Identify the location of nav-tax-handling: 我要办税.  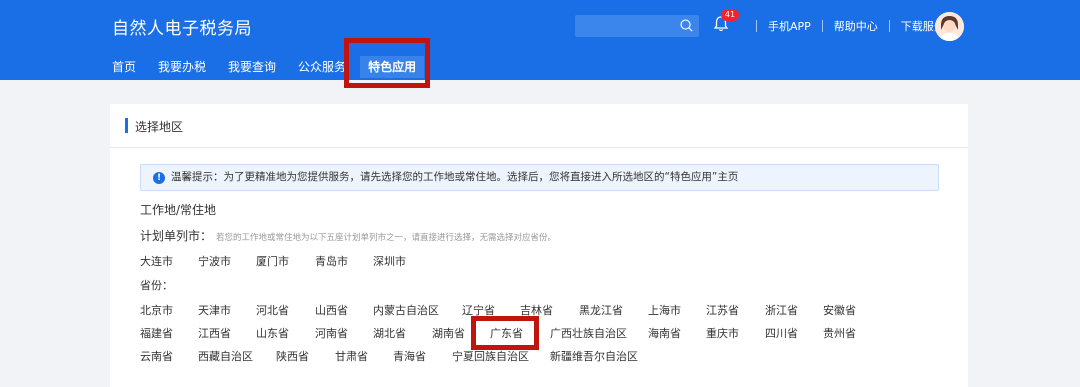
(182, 67).